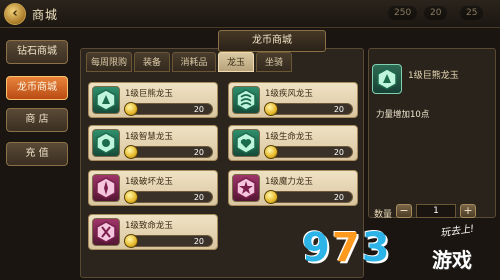 The height and width of the screenshot is (280, 500). I want to click on item-name: 1级致命龙玉, so click(149, 226).